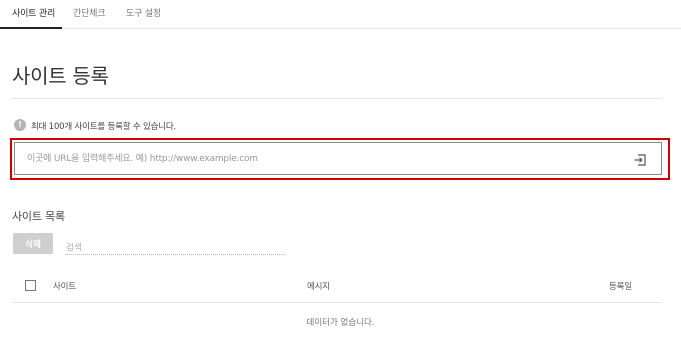 Image resolution: width=681 pixels, height=349 pixels. Describe the element at coordinates (143, 12) in the screenshot. I see `tab-tool-settings: 도구 설정` at that location.